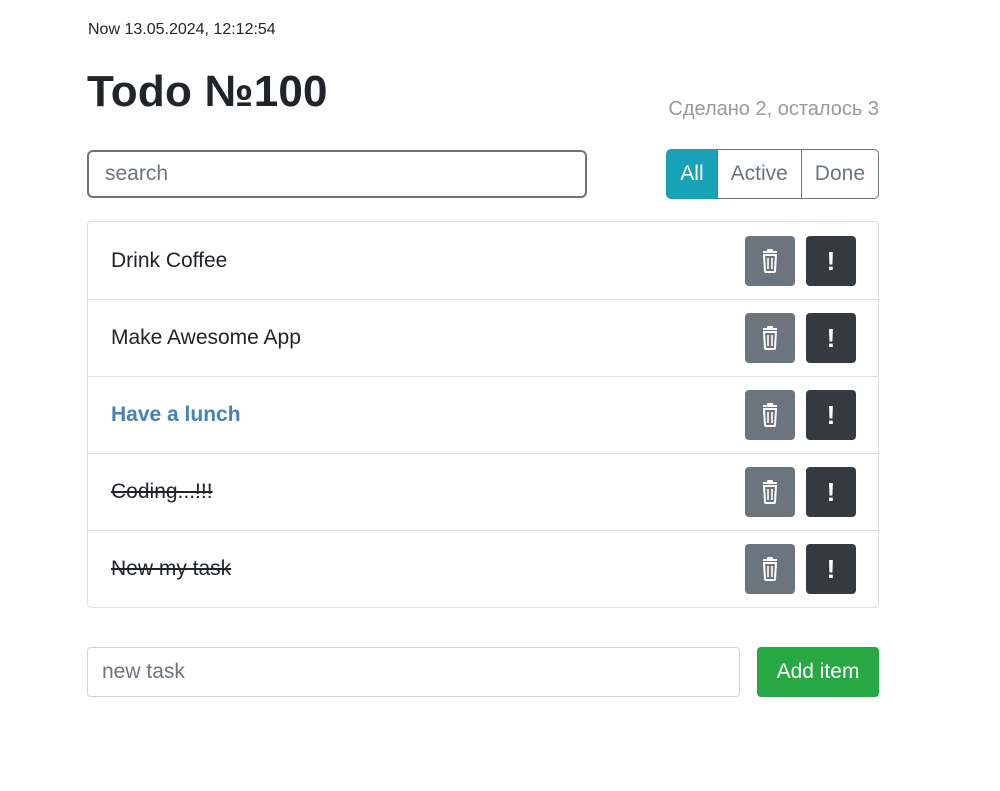  What do you see at coordinates (169, 261) in the screenshot?
I see `todo-item-label: Drink Coffee` at bounding box center [169, 261].